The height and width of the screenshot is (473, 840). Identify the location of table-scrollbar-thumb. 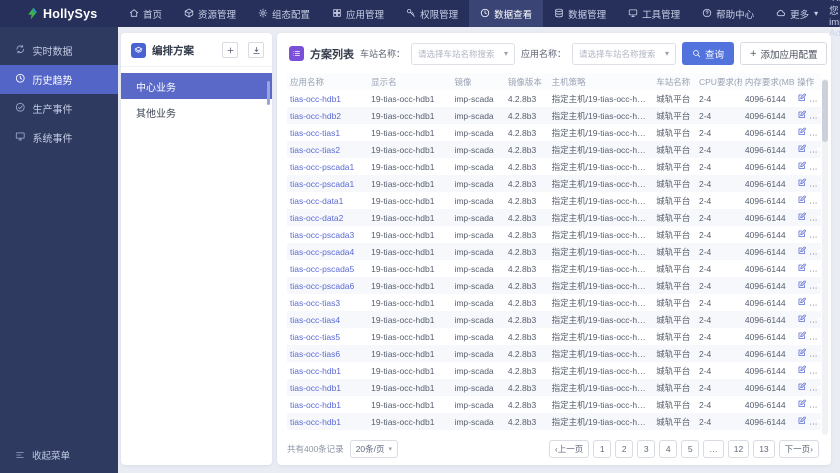
(825, 111).